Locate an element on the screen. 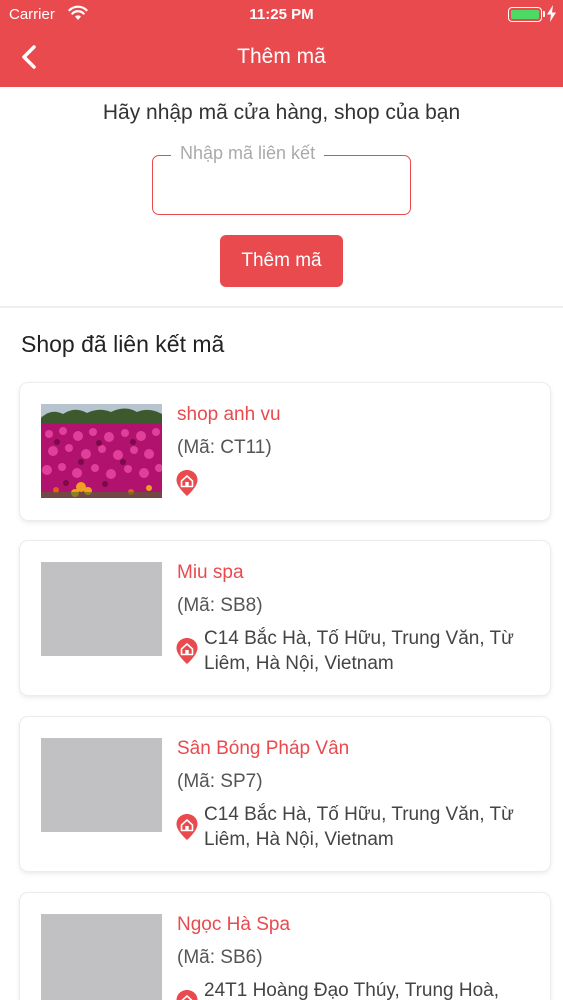 This screenshot has width=563, height=1000. shop-name: Miu spa is located at coordinates (210, 572).